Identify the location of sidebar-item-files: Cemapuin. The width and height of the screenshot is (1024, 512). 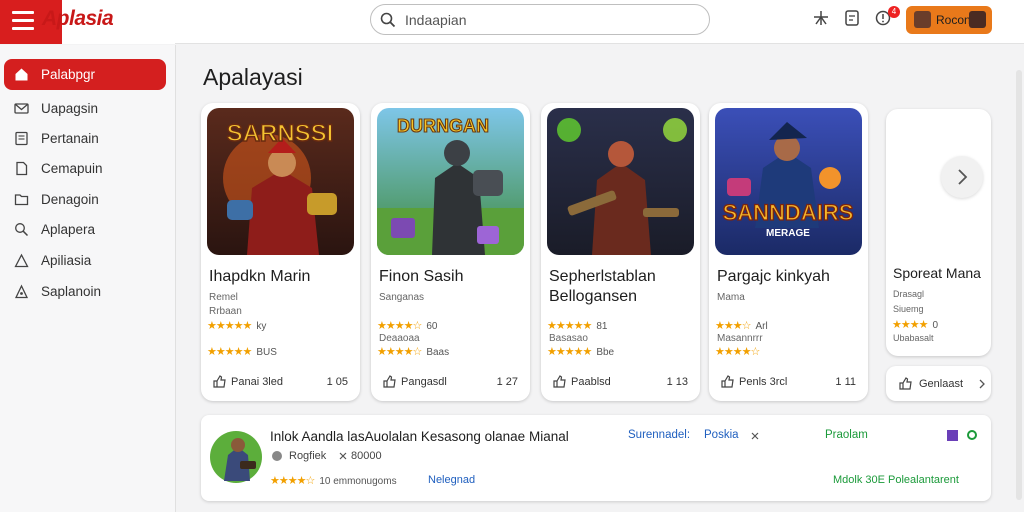
(85, 168).